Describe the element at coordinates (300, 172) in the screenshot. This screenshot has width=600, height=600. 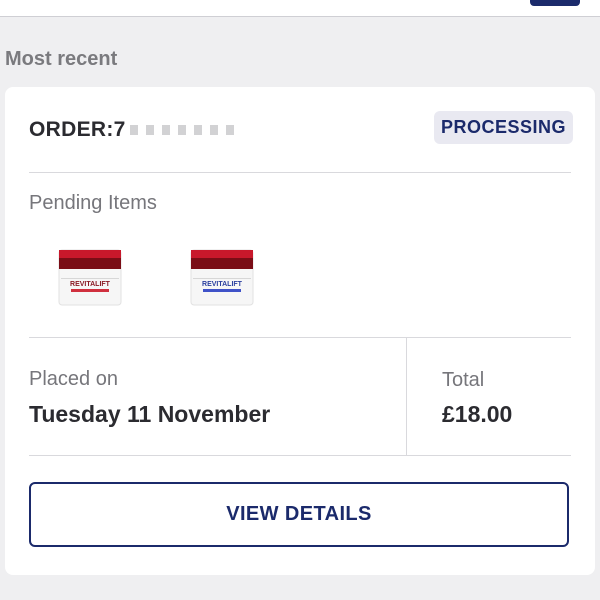
I see `divider-top` at that location.